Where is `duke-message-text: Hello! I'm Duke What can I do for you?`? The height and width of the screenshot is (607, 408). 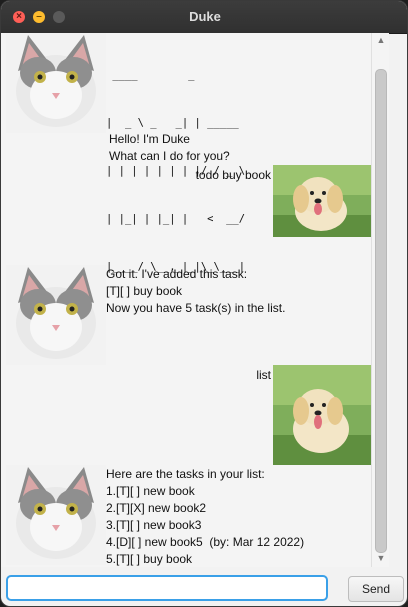
duke-message-text: Hello! I'm Duke What can I do for you? is located at coordinates (169, 147).